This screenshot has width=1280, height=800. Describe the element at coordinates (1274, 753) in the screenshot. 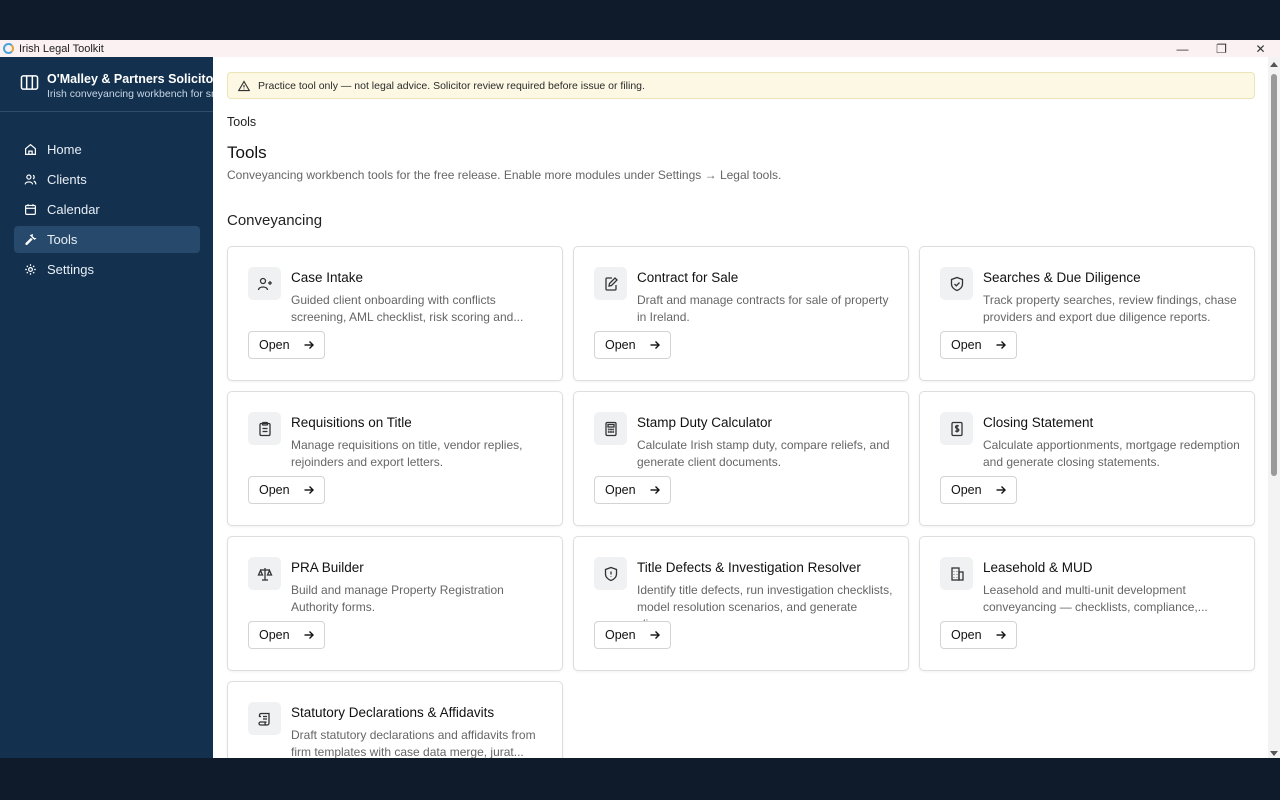

I see `scroll-down-arrow-icon` at that location.